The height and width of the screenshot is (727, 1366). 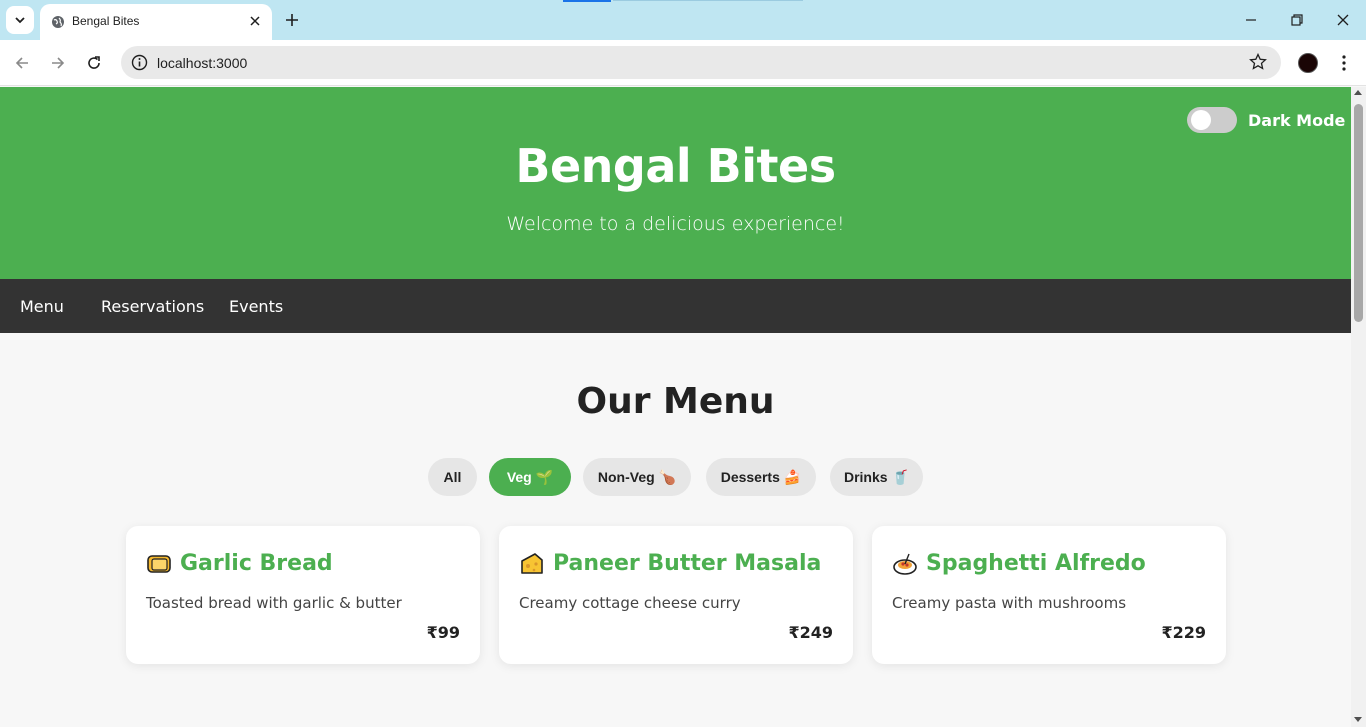 What do you see at coordinates (1009, 603) in the screenshot?
I see `menu-item-description: Creamy pasta with mushrooms` at bounding box center [1009, 603].